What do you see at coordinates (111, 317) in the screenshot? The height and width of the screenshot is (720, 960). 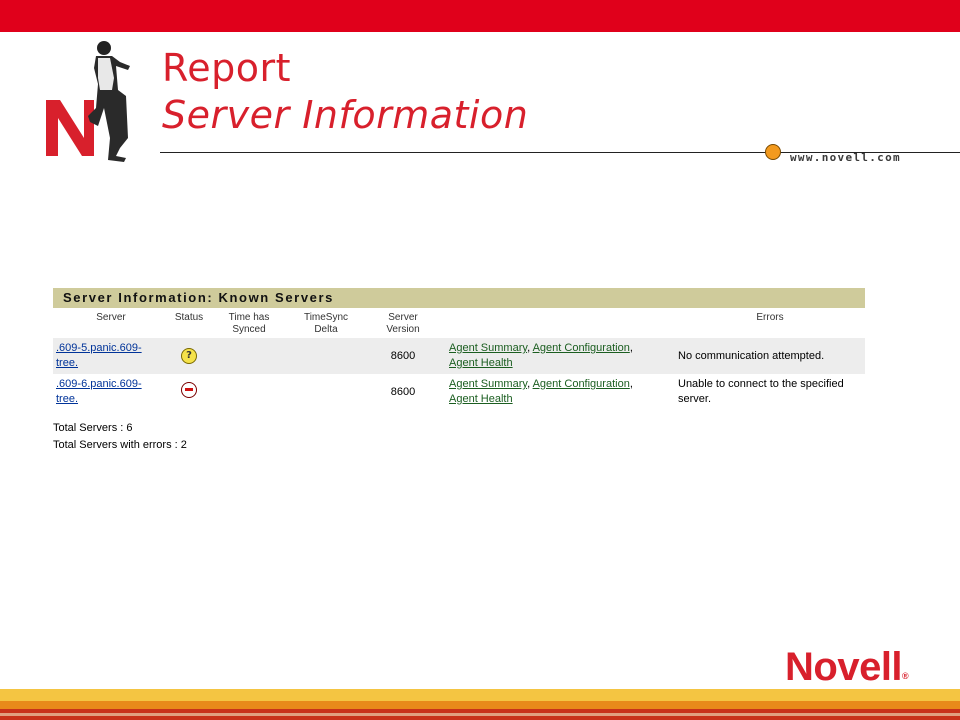 I see `col-server: Server` at bounding box center [111, 317].